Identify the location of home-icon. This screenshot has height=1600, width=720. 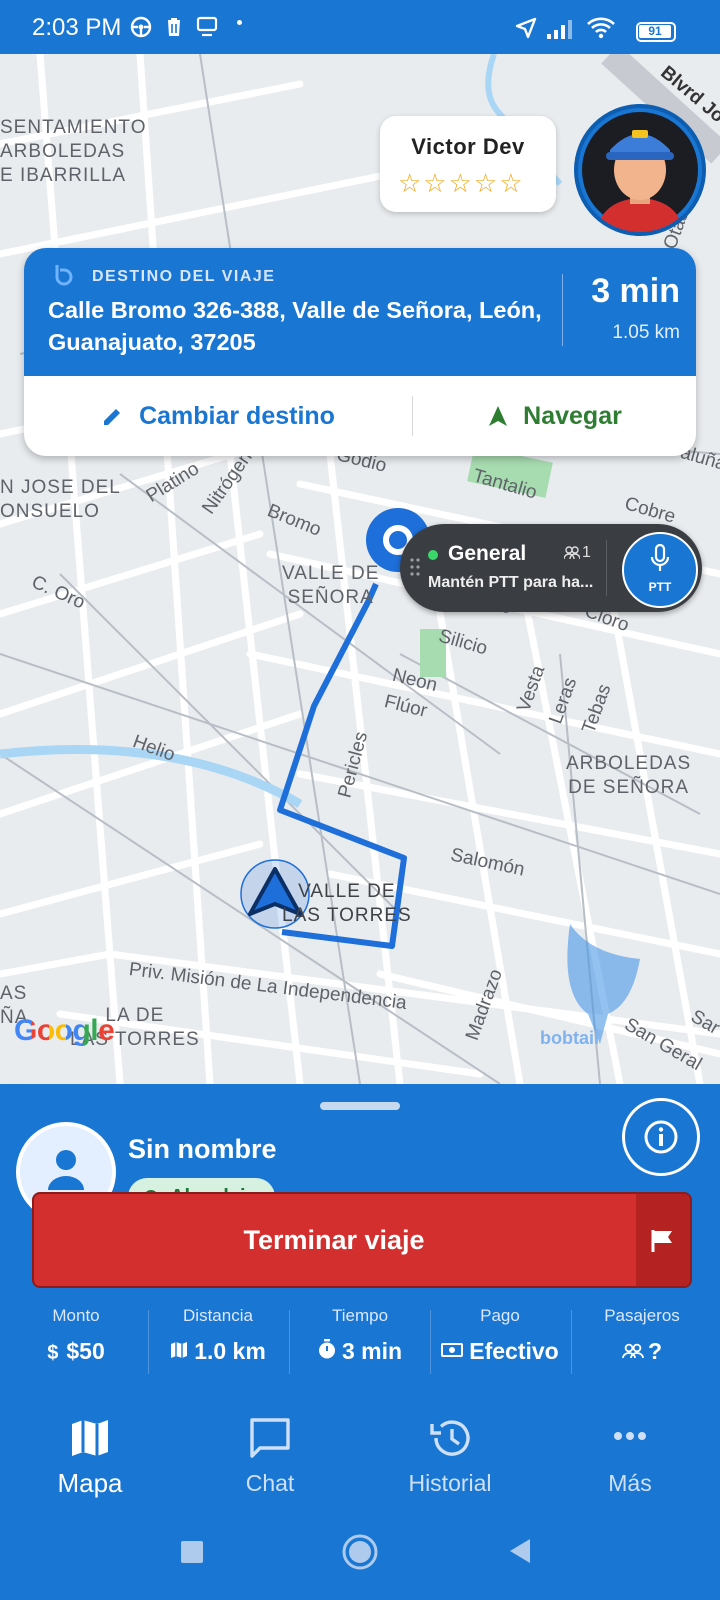
(360, 1552).